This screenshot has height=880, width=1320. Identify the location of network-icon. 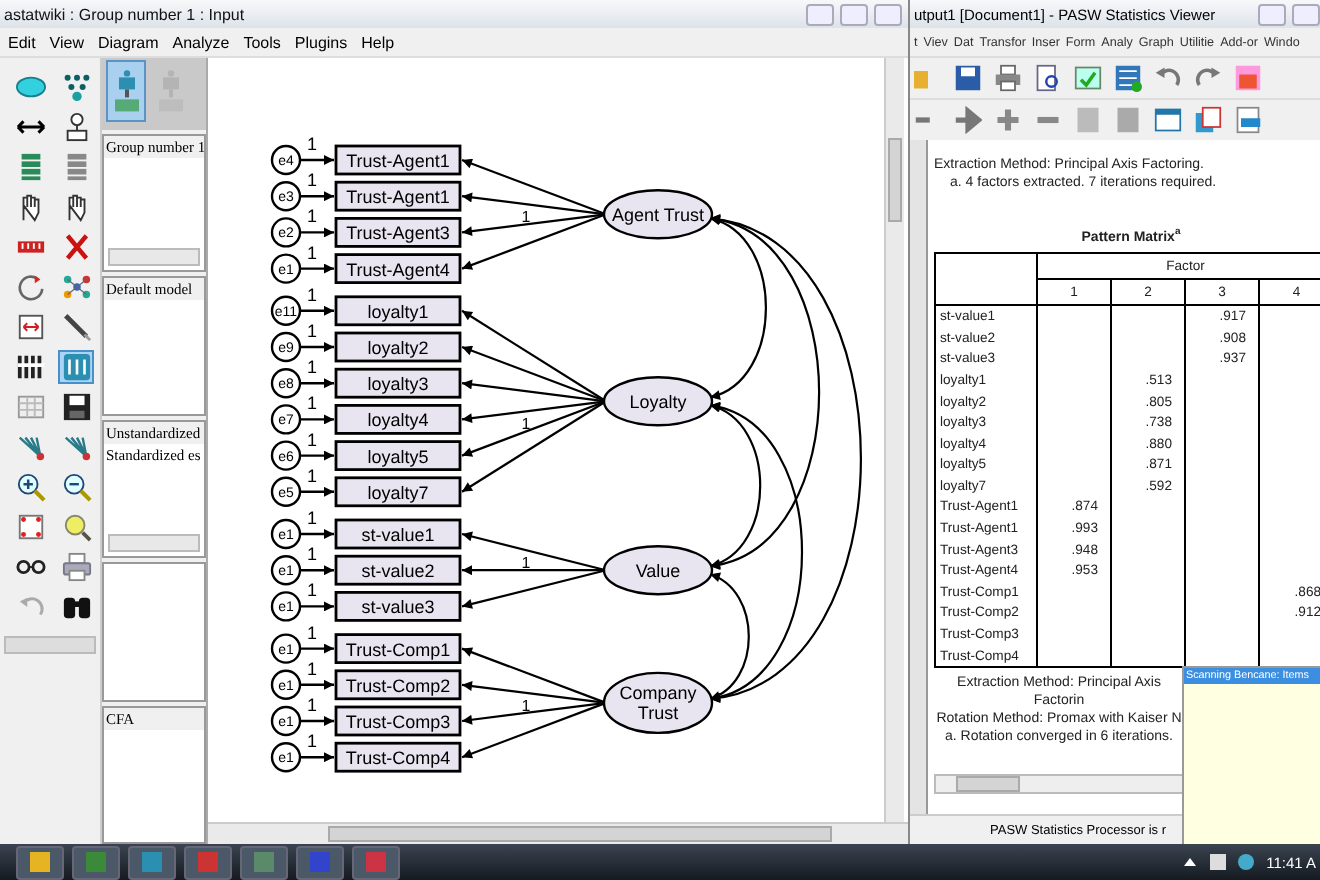
(76, 287).